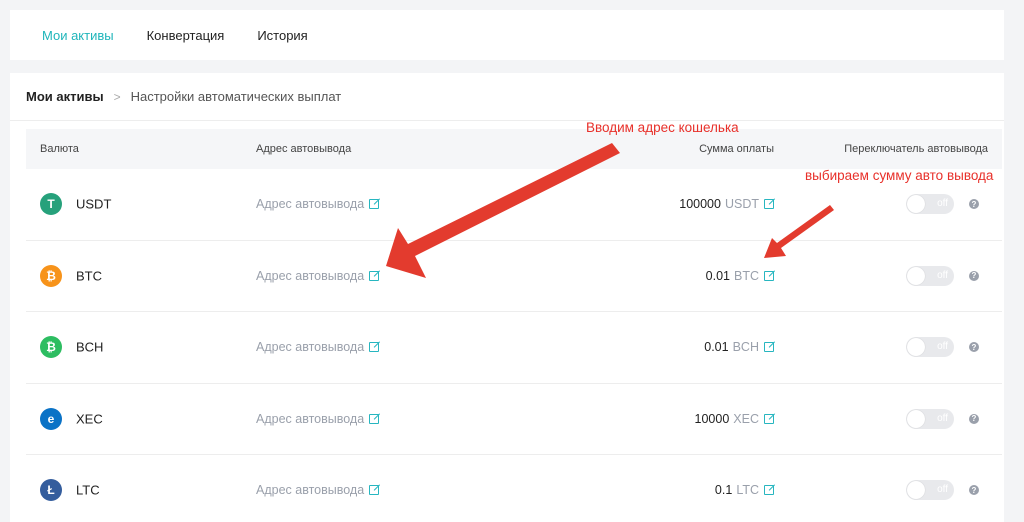  What do you see at coordinates (746, 275) in the screenshot?
I see `amount-currency: BTC` at bounding box center [746, 275].